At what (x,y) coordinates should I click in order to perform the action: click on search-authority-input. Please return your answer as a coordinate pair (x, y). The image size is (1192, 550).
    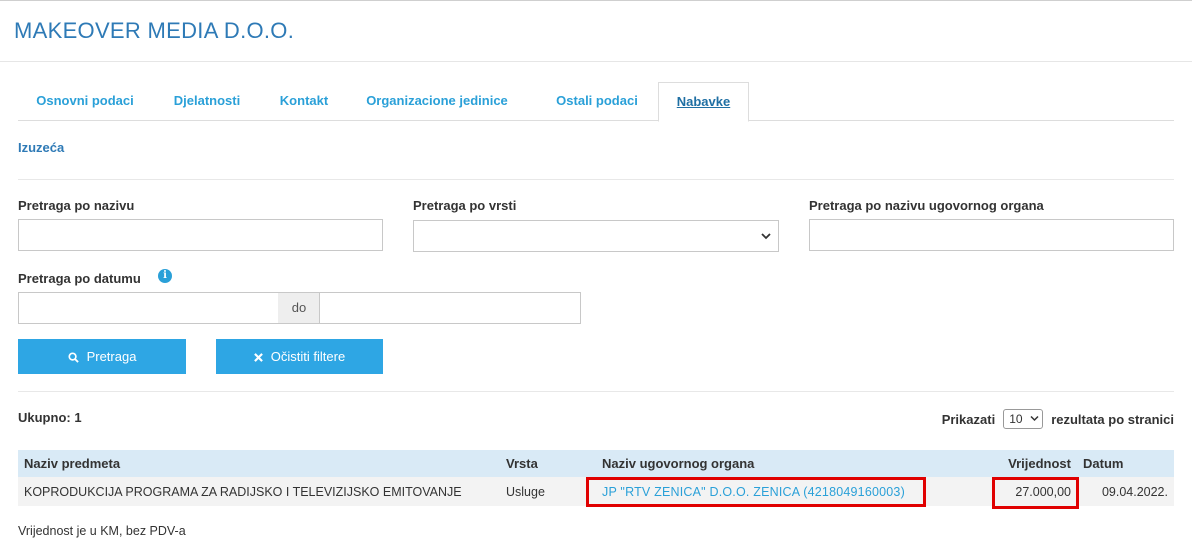
    Looking at the image, I should click on (991, 235).